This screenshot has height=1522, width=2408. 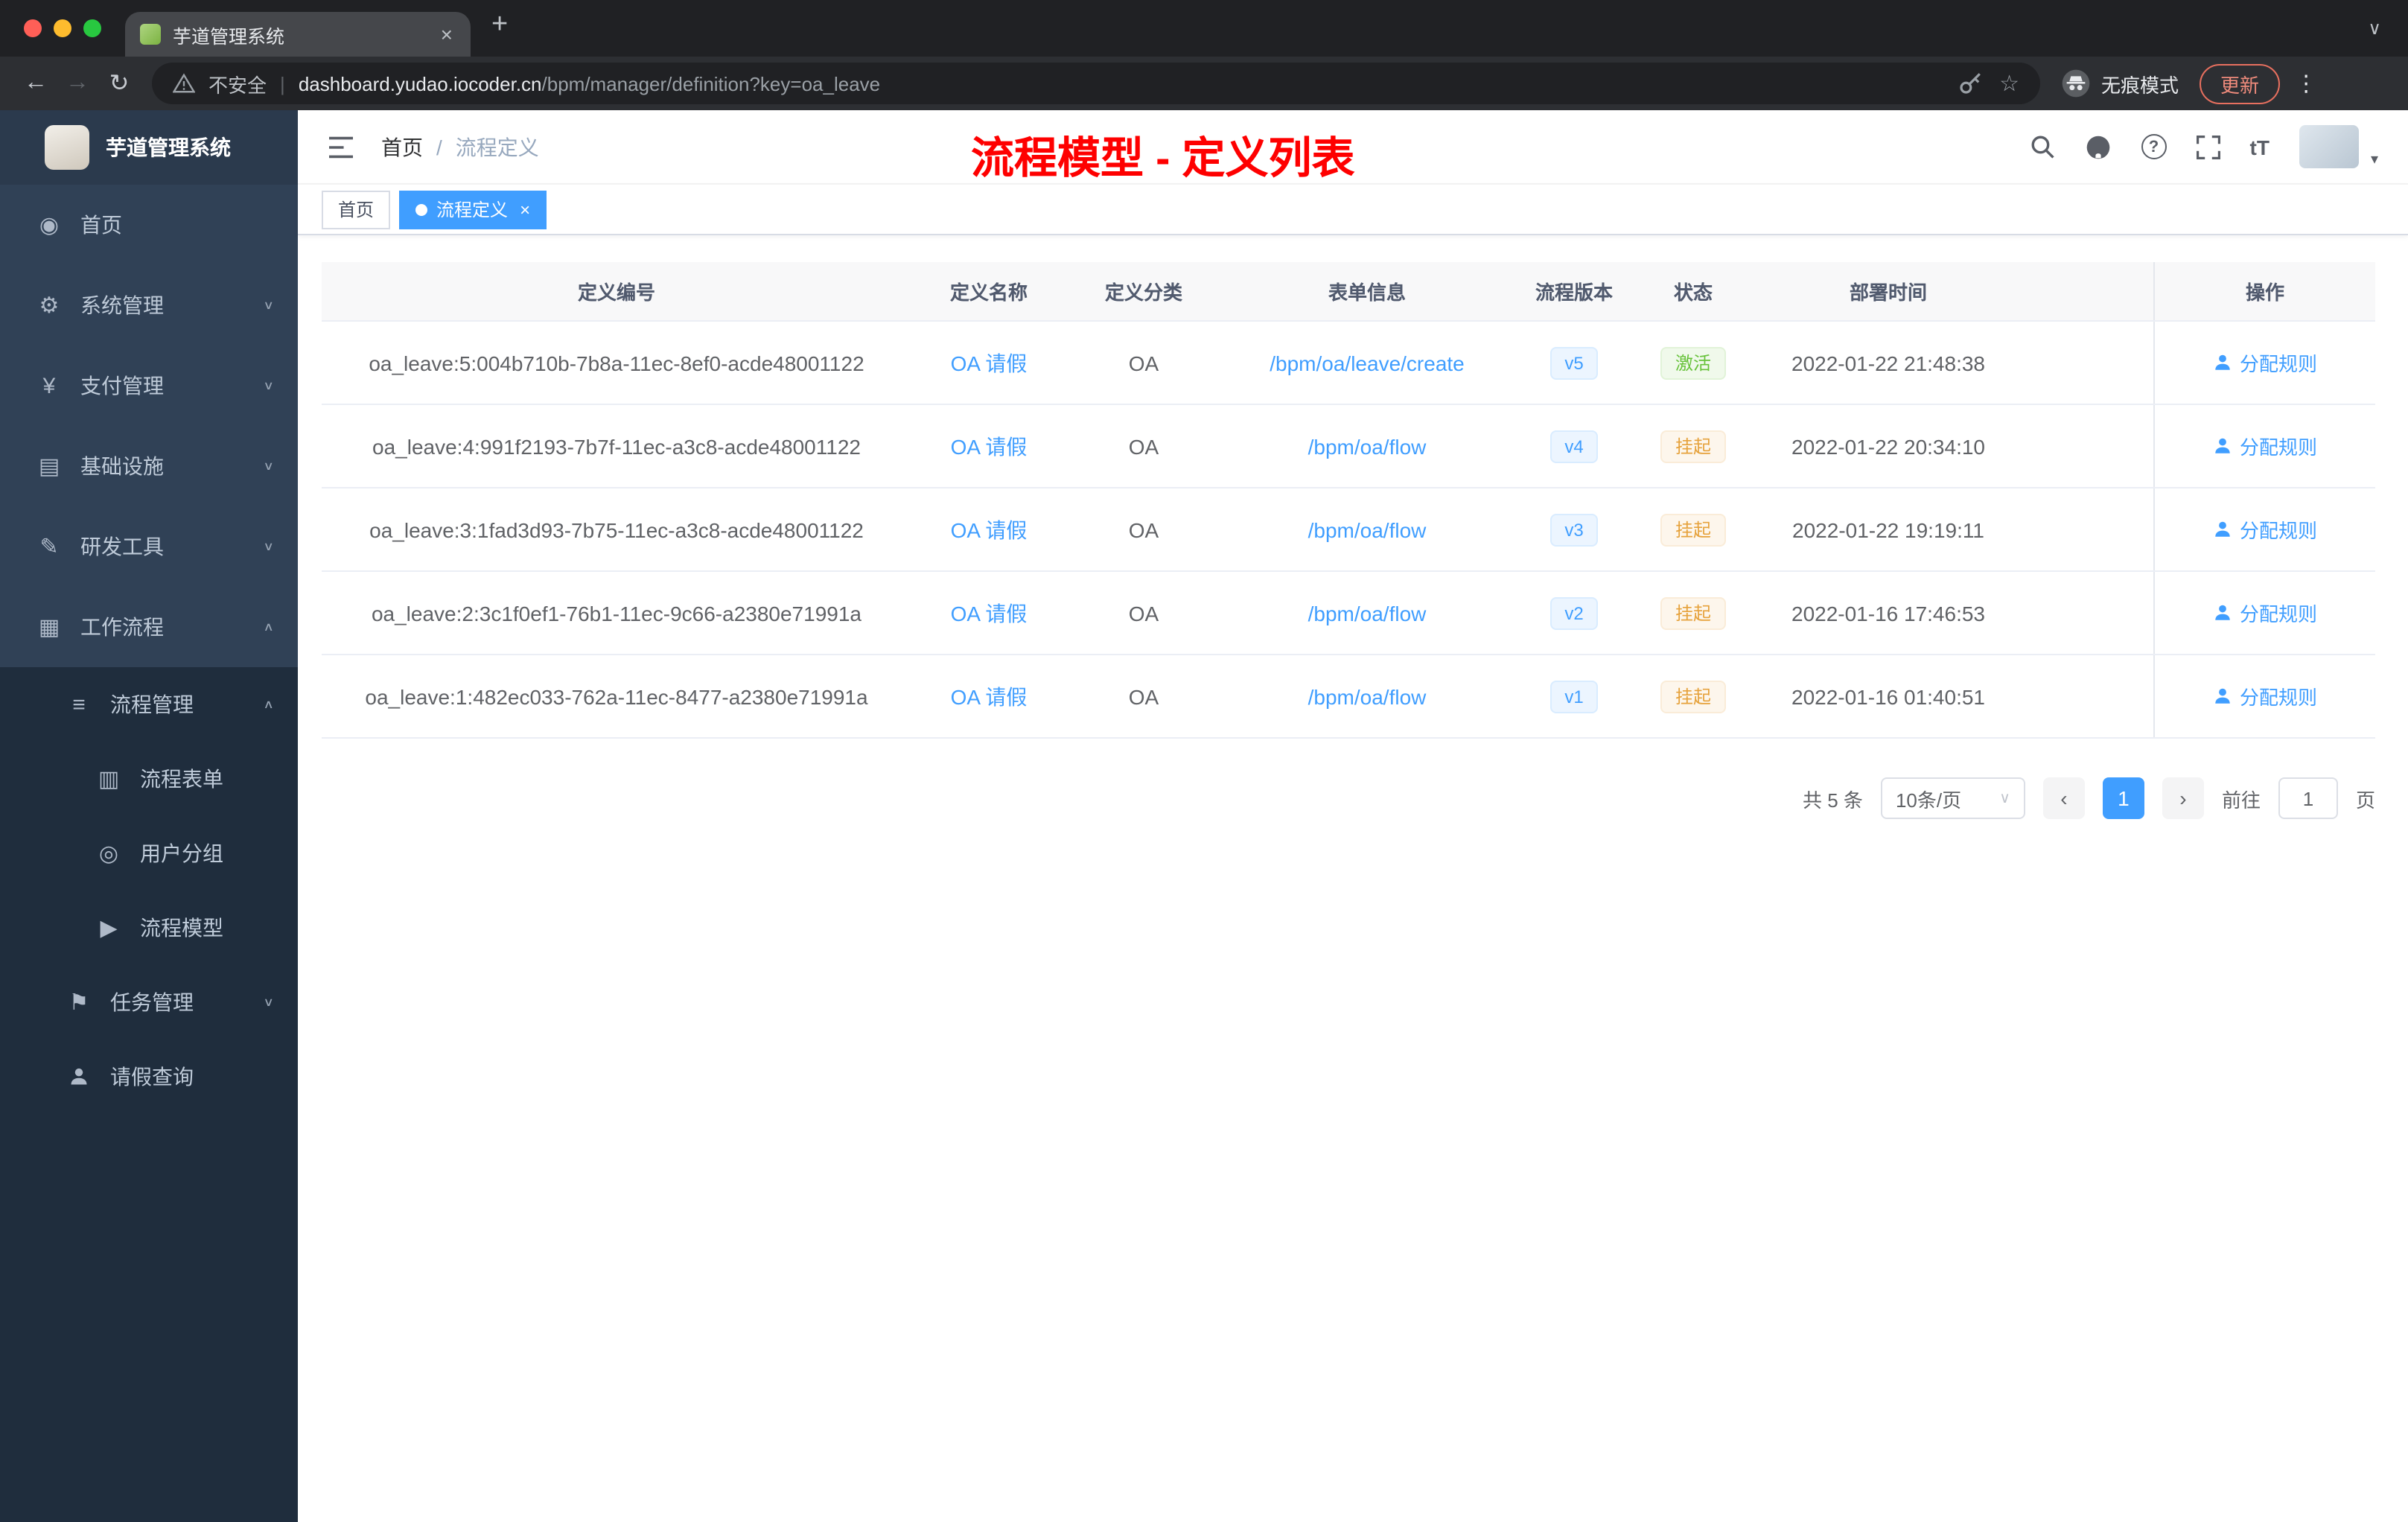 I want to click on goto-label: 前往, so click(x=2241, y=800).